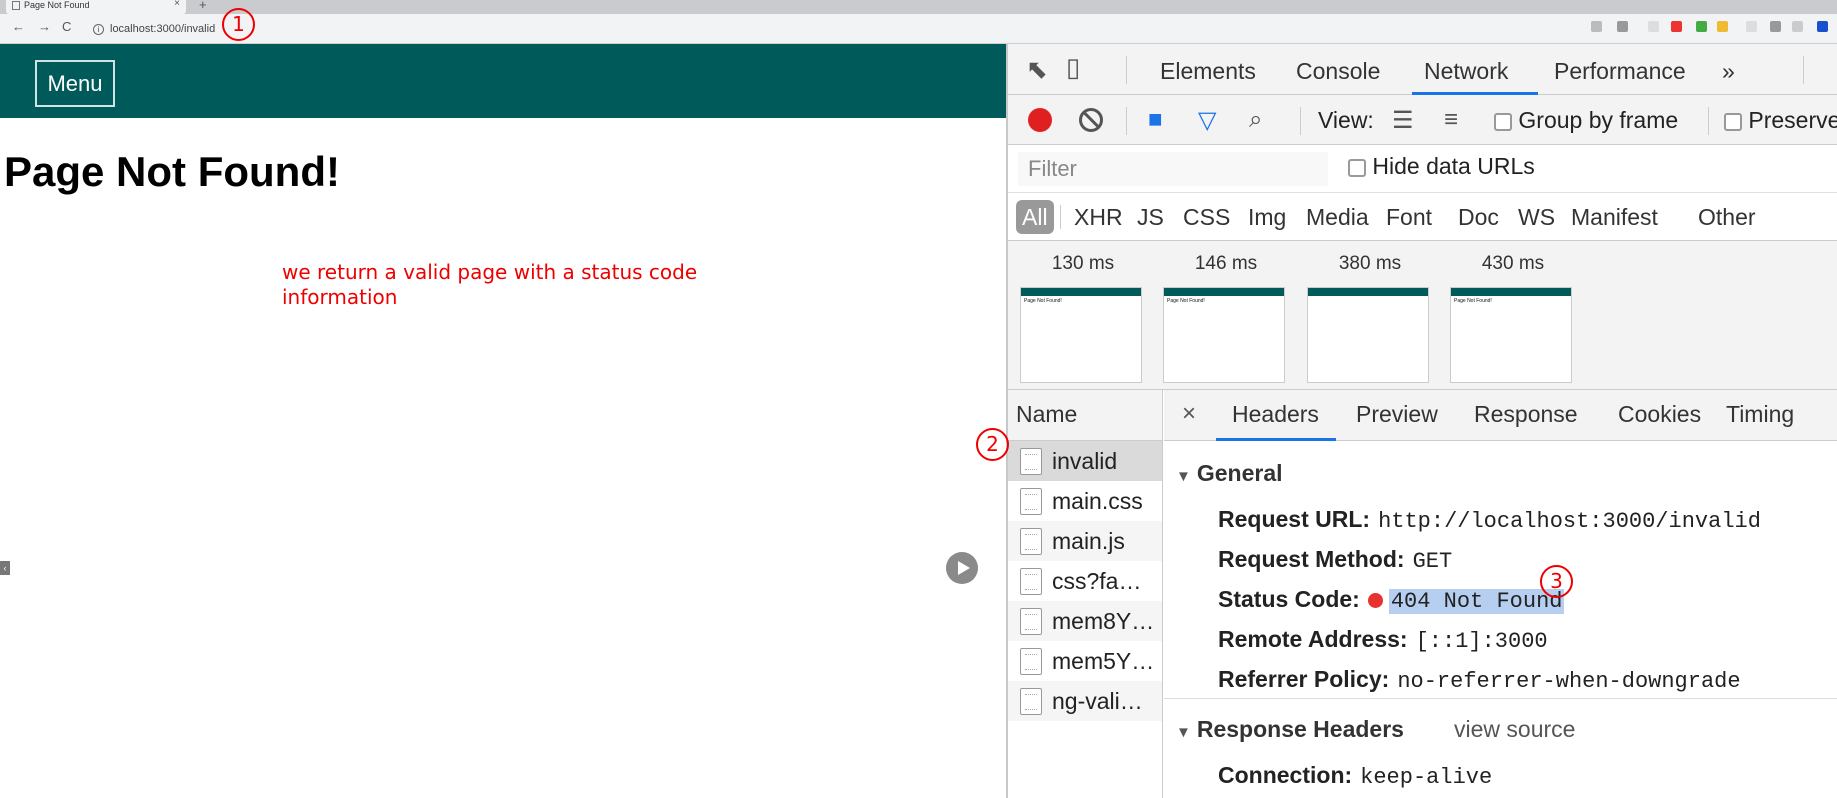 This screenshot has width=1837, height=798. Describe the element at coordinates (1478, 217) in the screenshot. I see `type-filter-doc: Doc` at that location.